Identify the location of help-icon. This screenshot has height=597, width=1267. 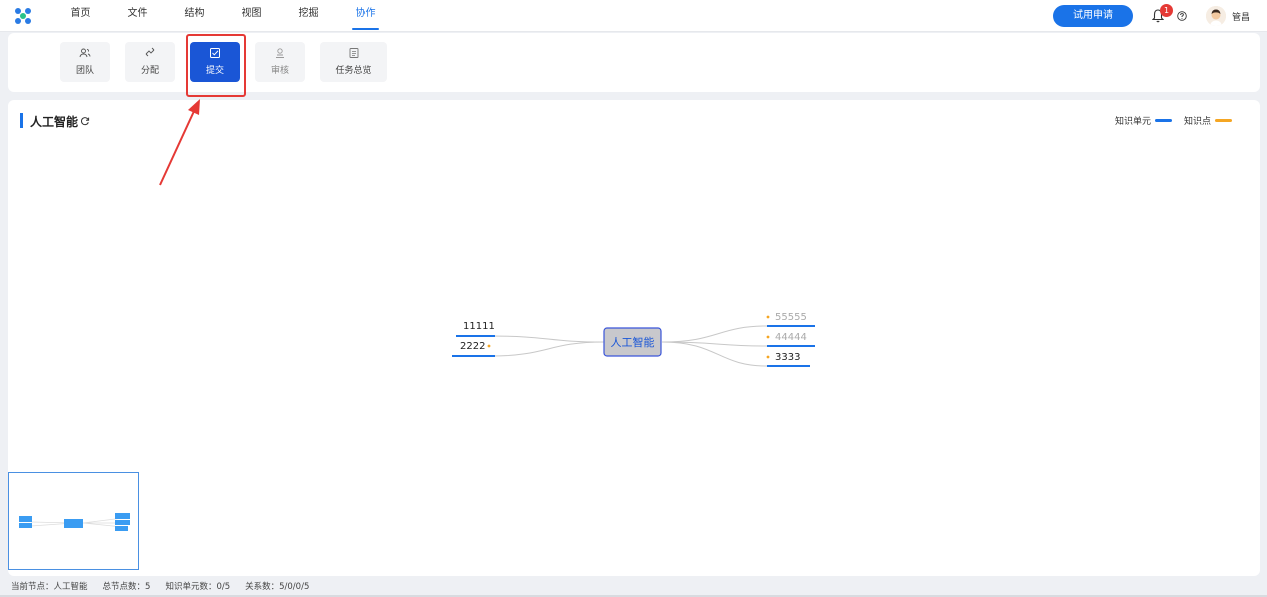
(1182, 16).